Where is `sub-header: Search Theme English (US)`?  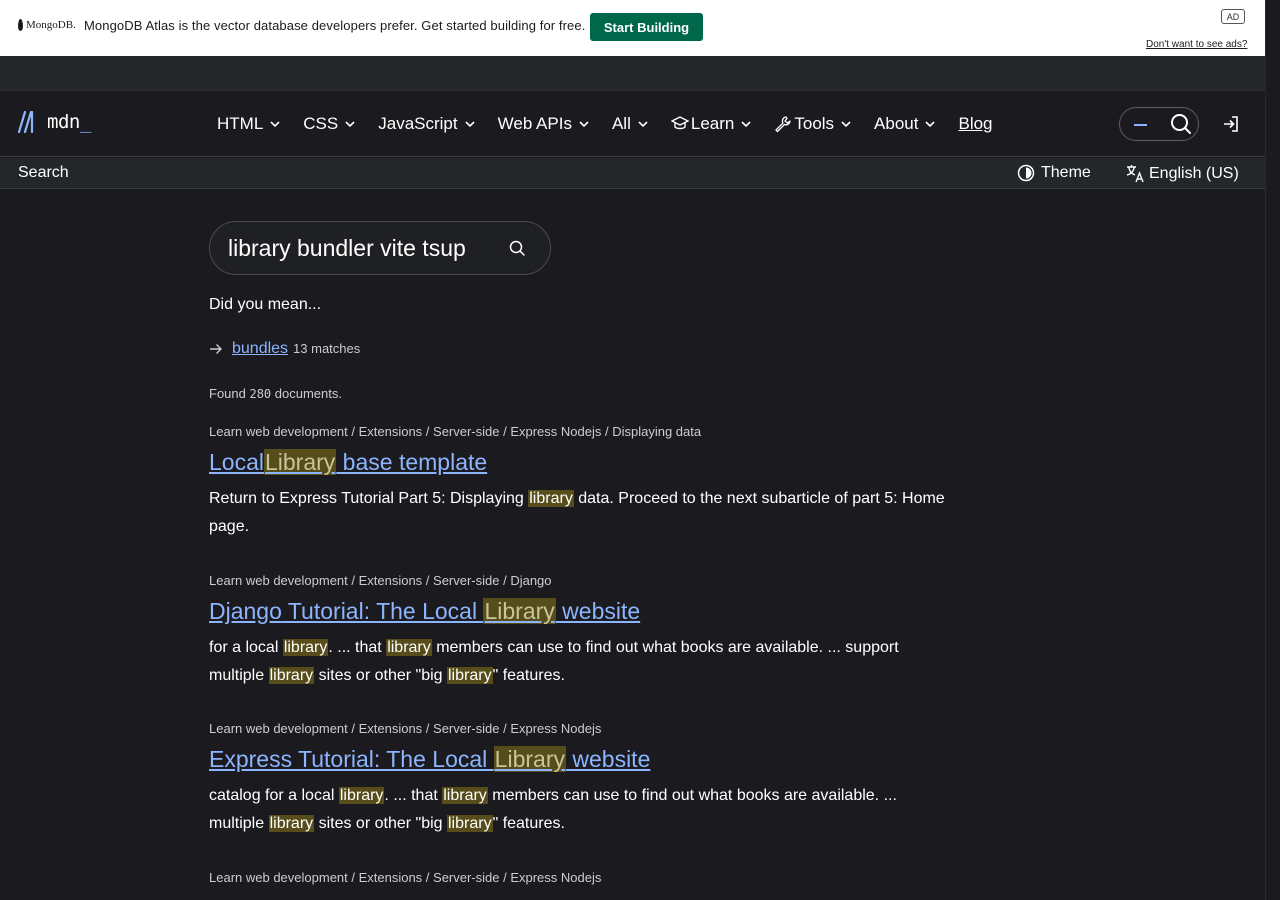 sub-header: Search Theme English (US) is located at coordinates (632, 173).